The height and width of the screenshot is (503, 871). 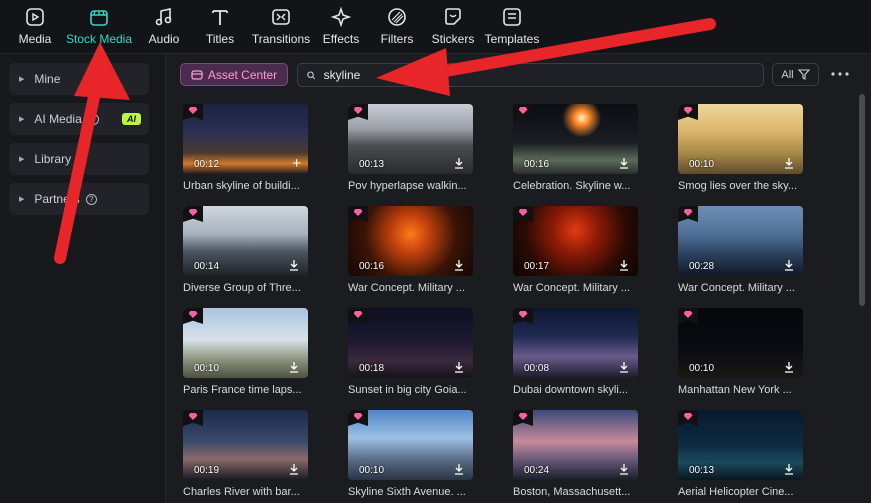 I want to click on tab-templates: Templates, so click(x=512, y=27).